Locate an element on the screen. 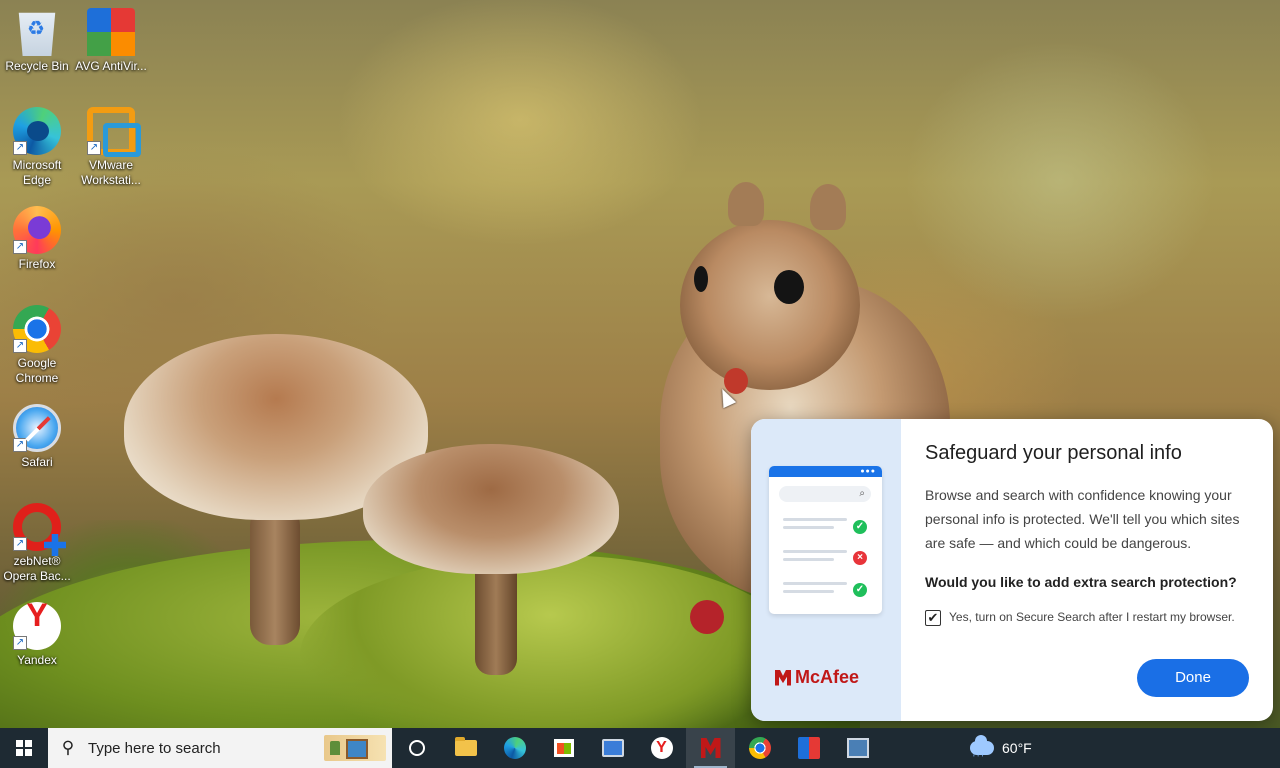  yandex-icon: Y ↗ is located at coordinates (37, 624).